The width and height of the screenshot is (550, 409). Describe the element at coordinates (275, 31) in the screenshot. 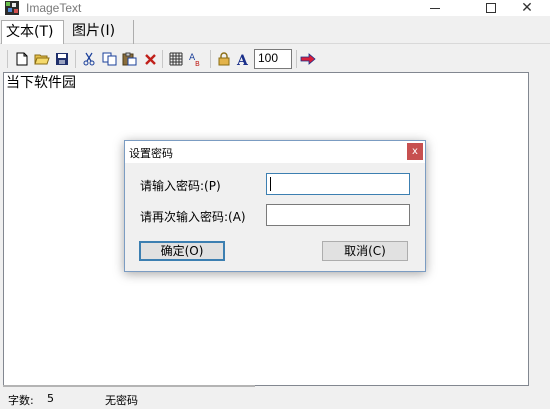

I see `tab-bar: 文本(T) 图片(I)` at that location.